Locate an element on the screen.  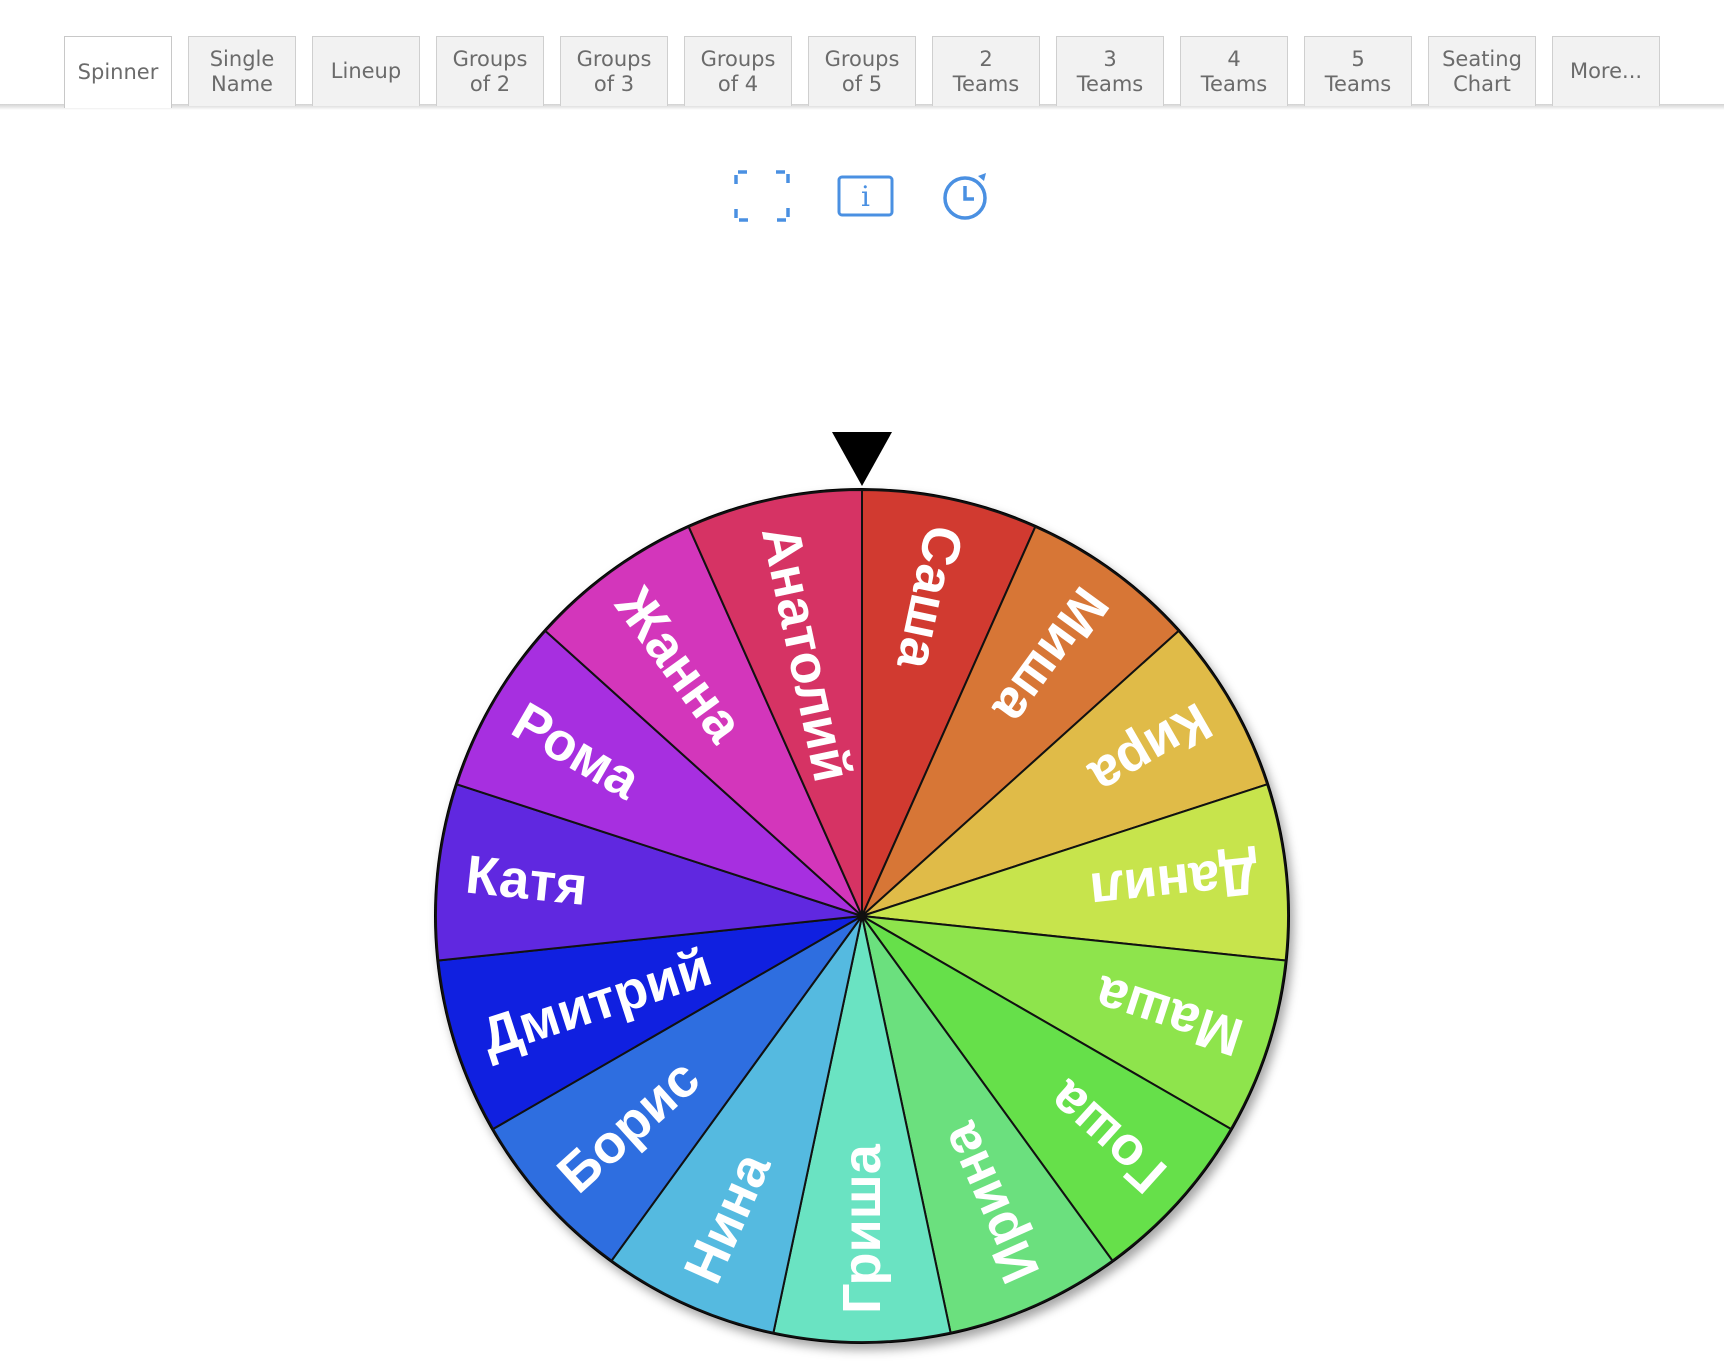
tab-spinner: Spinner is located at coordinates (118, 72).